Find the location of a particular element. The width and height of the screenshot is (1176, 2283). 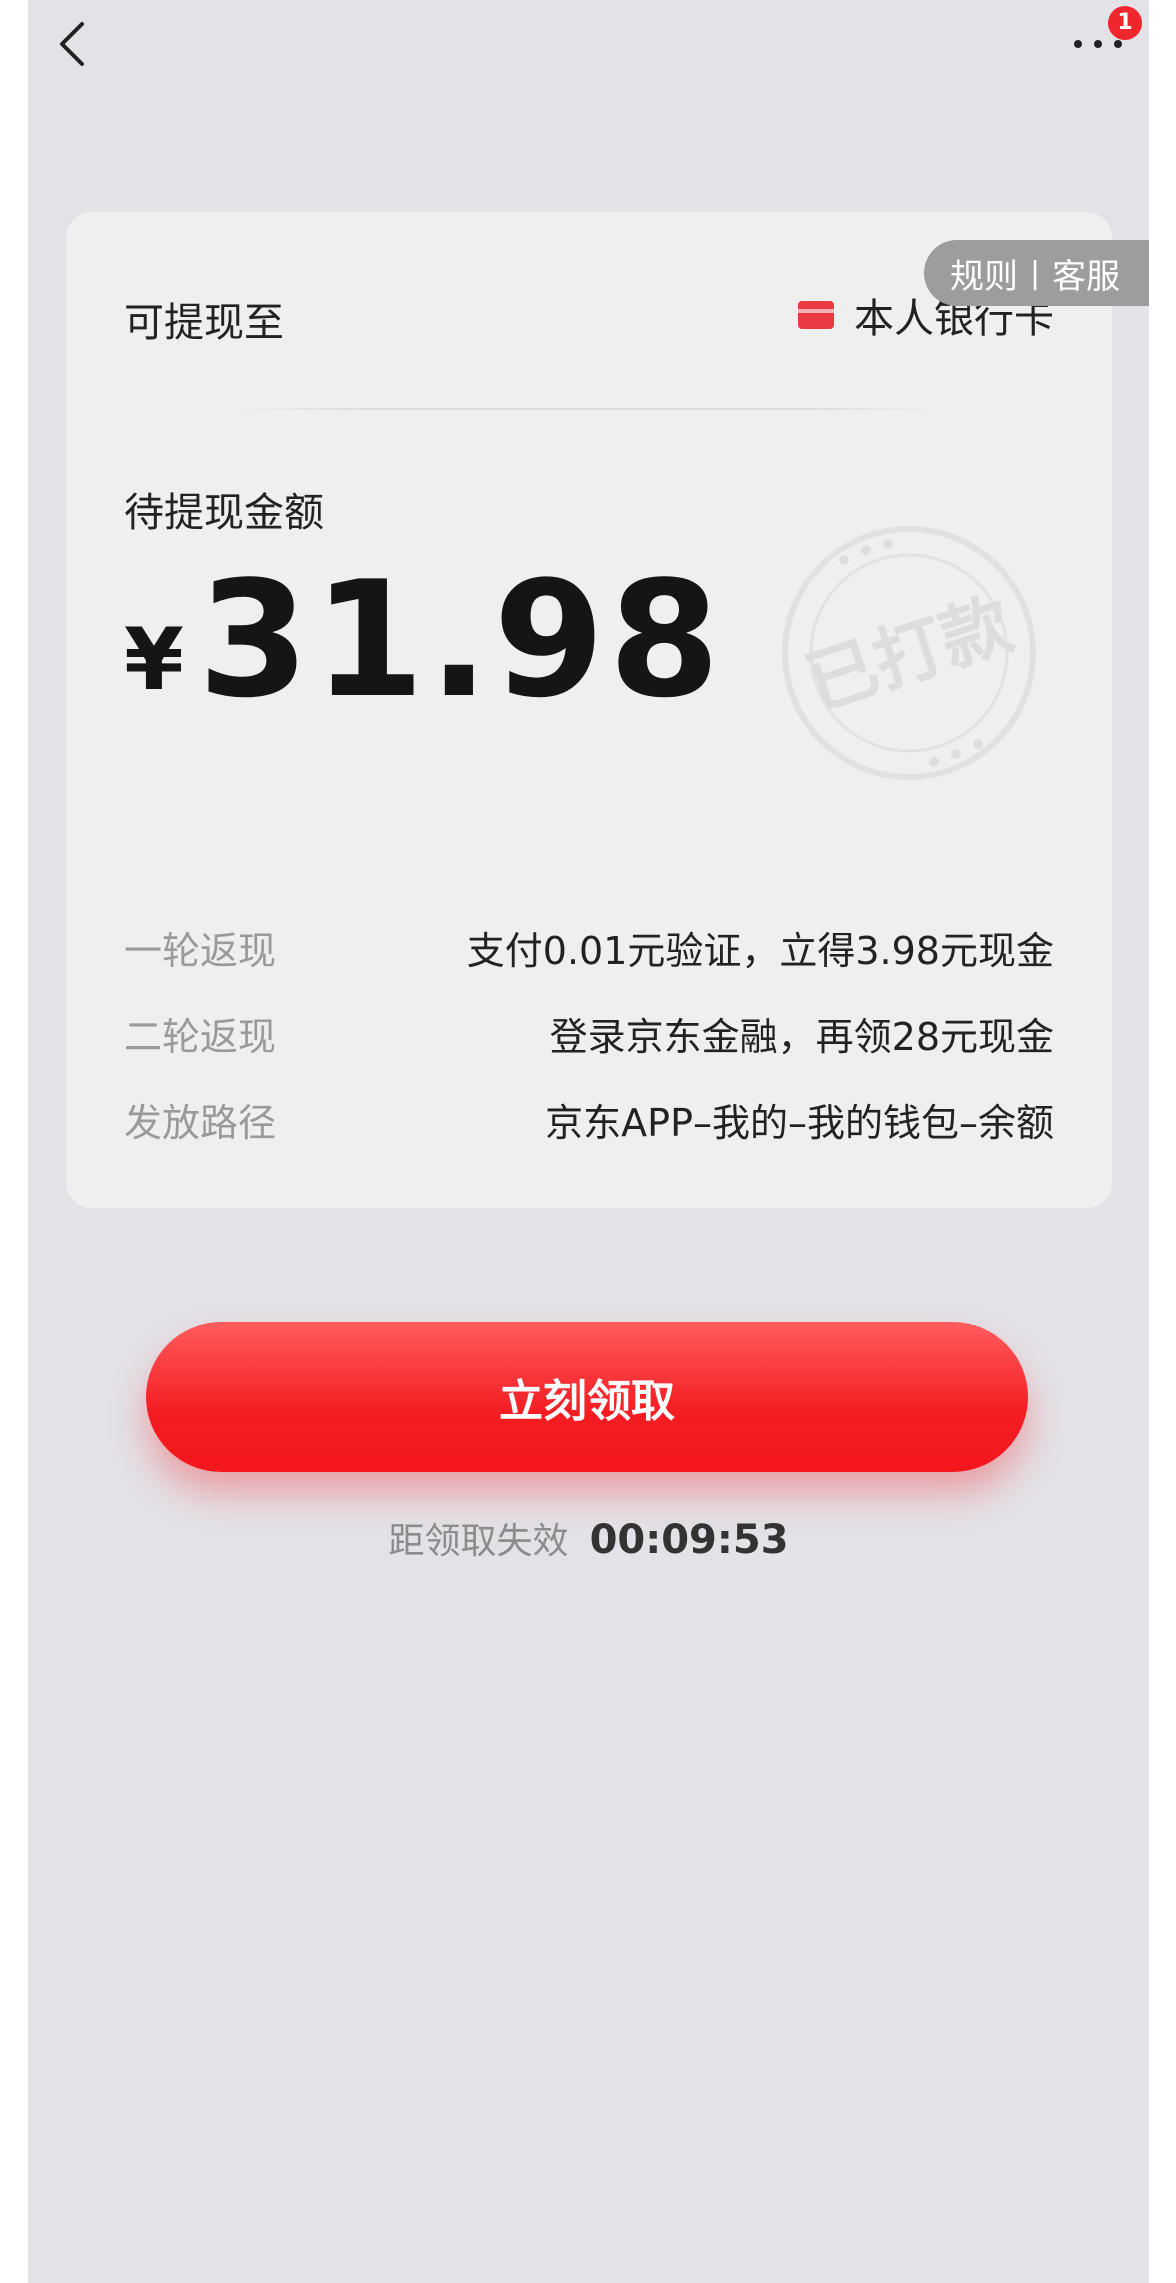

claim-now-button: 立刻领取 is located at coordinates (587, 1397).